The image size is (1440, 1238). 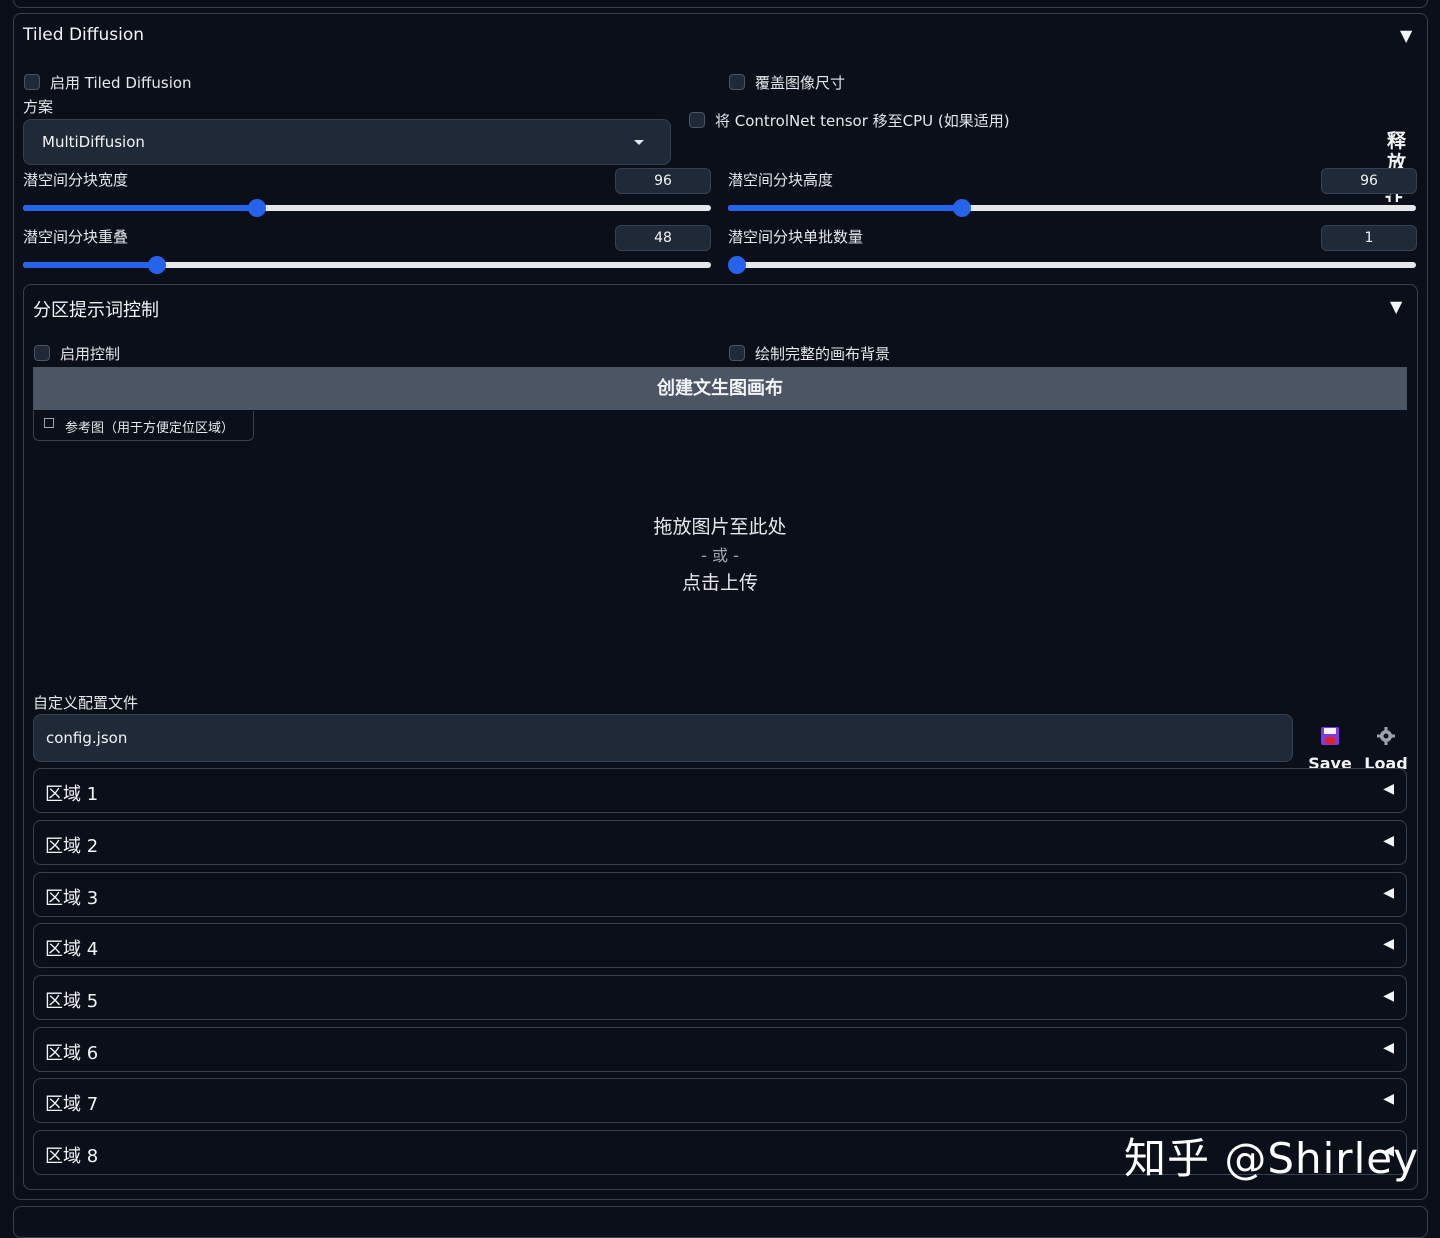 I want to click on region-7-accordion: 区域 7 ◀, so click(x=720, y=1100).